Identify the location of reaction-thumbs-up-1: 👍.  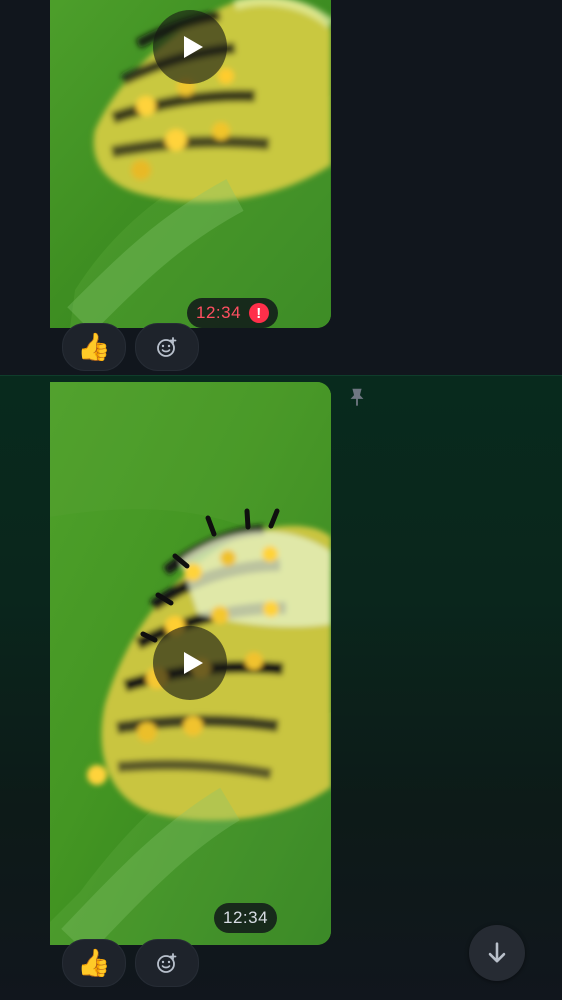
(94, 347).